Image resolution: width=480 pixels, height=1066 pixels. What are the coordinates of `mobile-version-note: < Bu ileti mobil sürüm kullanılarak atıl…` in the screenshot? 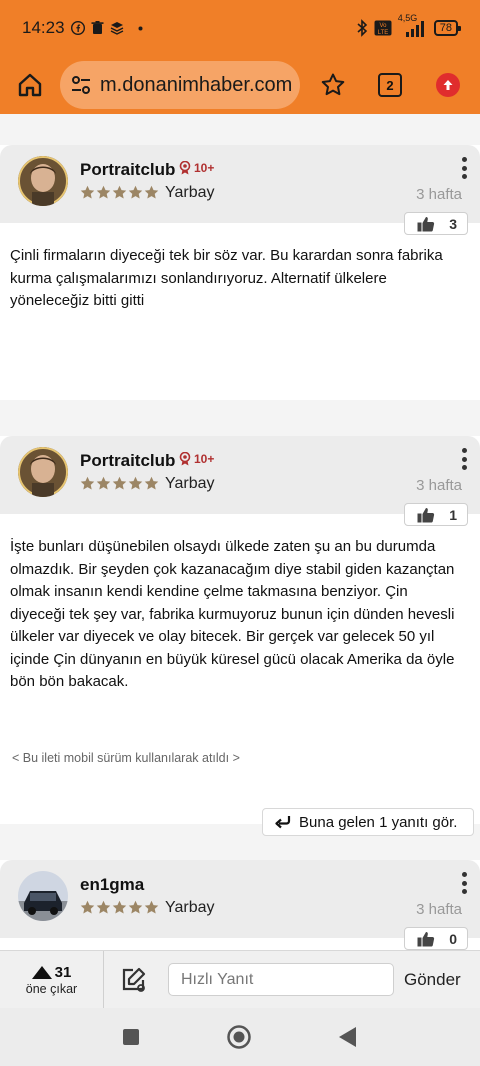 It's located at (126, 758).